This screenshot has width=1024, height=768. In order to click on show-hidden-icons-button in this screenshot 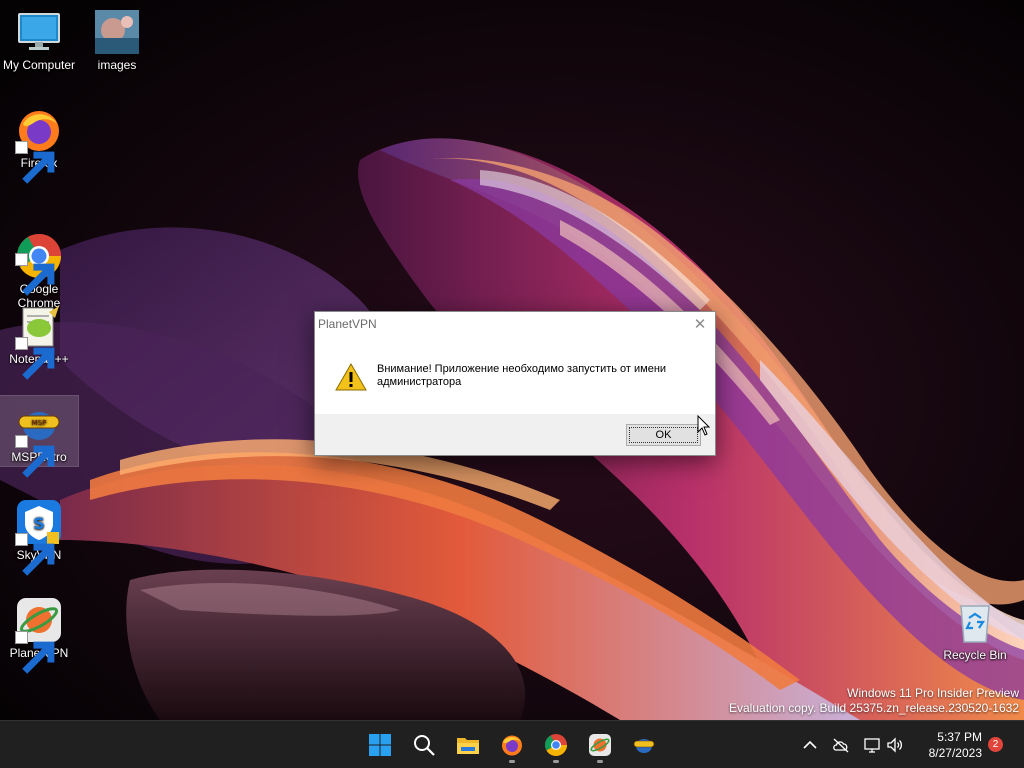, I will do `click(810, 745)`.